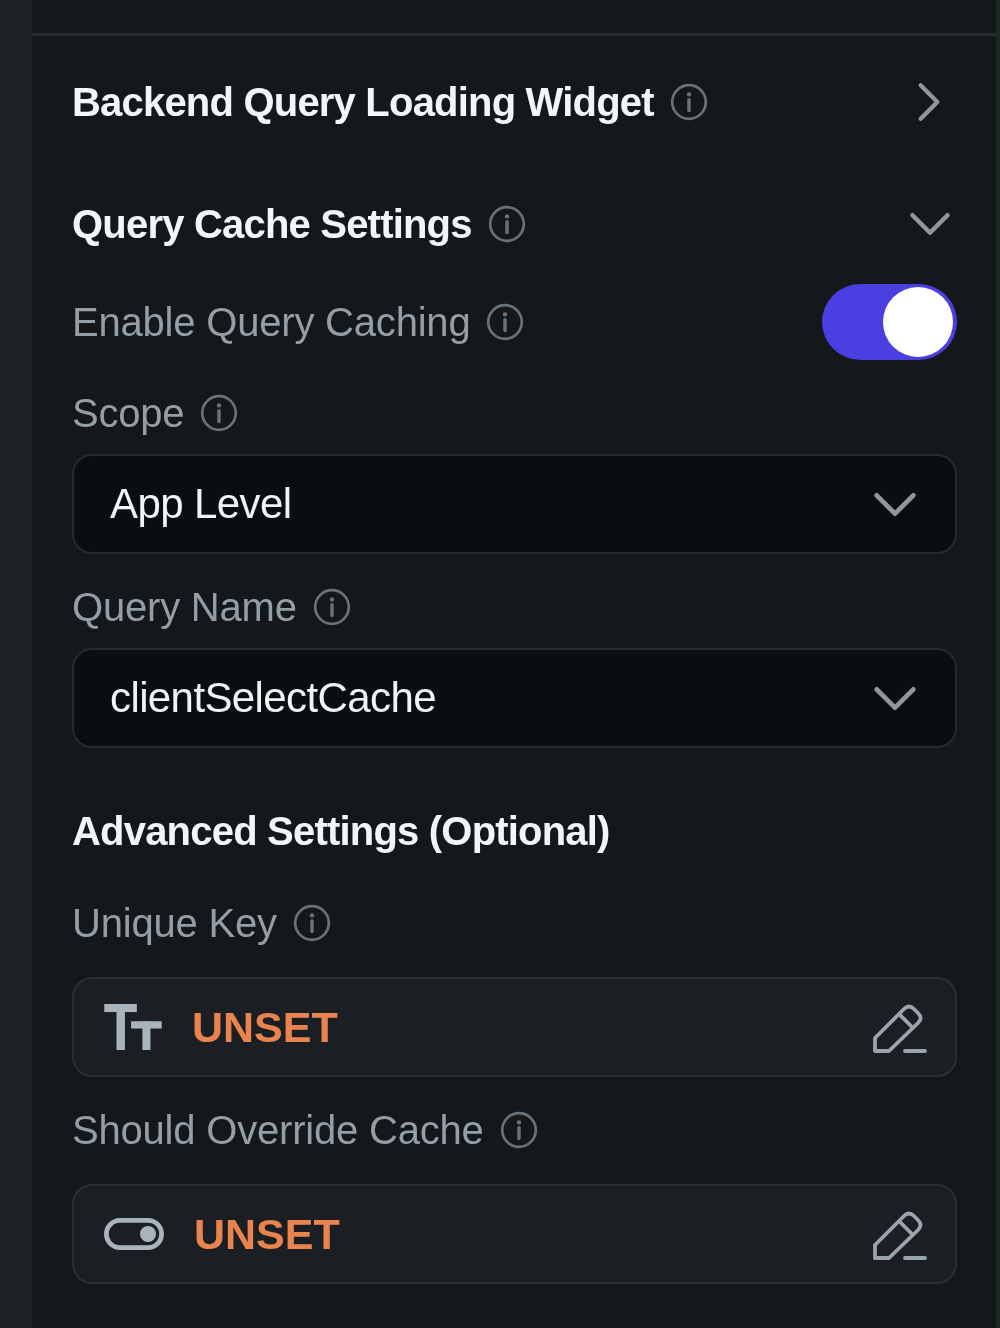 The image size is (1000, 1328). What do you see at coordinates (272, 224) in the screenshot?
I see `section-title: Query Cache Settings` at bounding box center [272, 224].